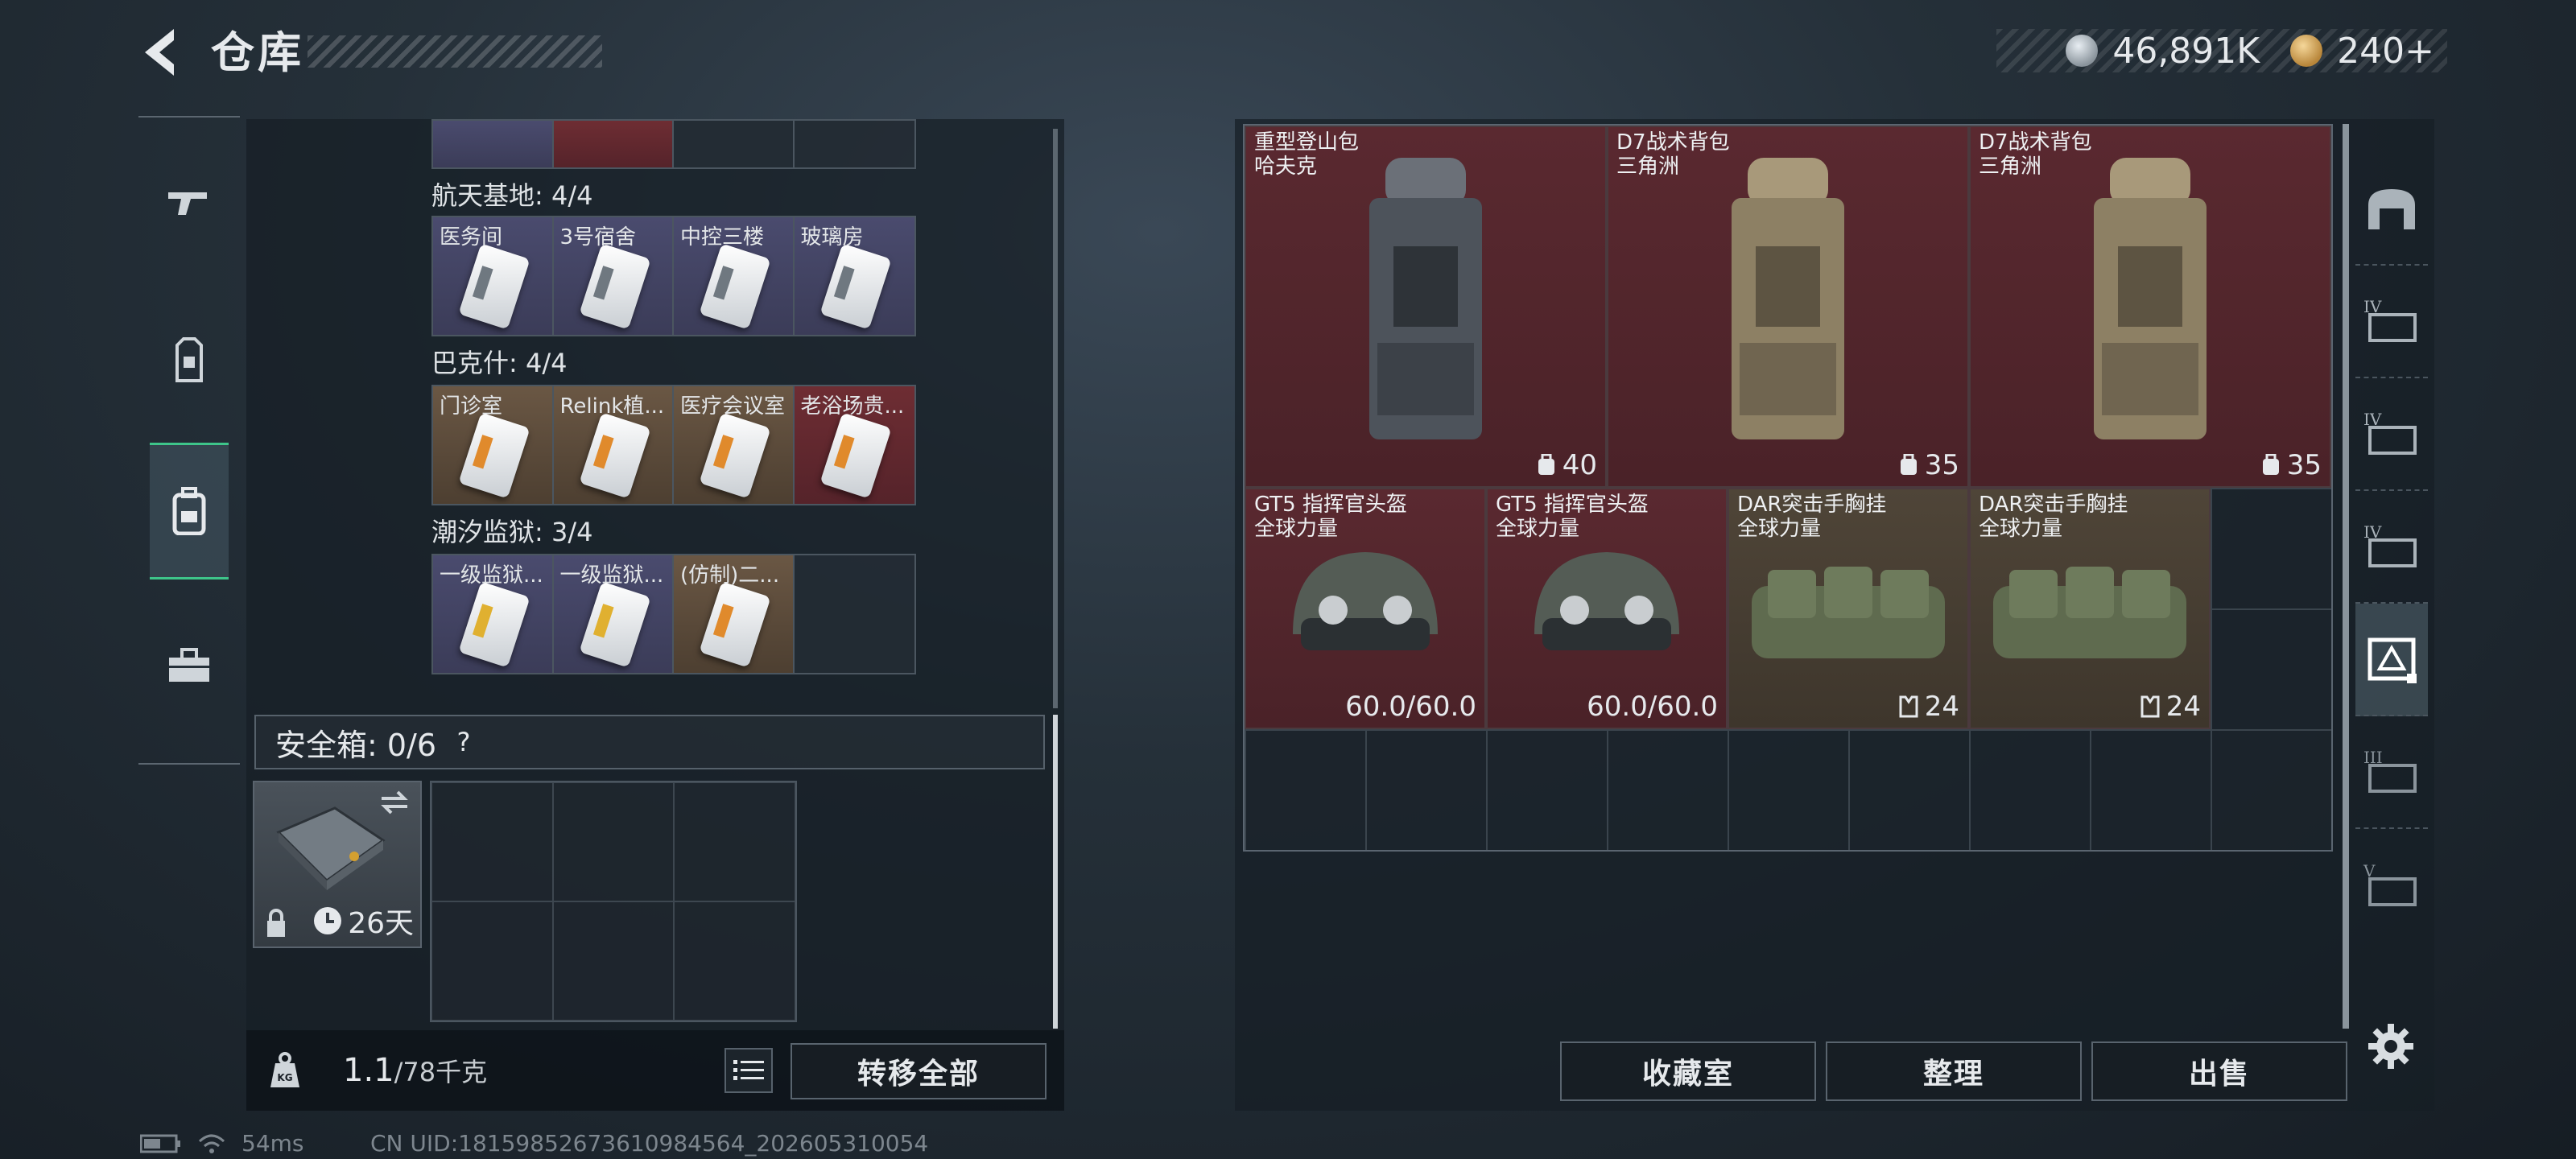 This screenshot has width=2576, height=1159. Describe the element at coordinates (649, 742) in the screenshot. I see `safebox-header: 安全箱: 0/6 ?` at that location.